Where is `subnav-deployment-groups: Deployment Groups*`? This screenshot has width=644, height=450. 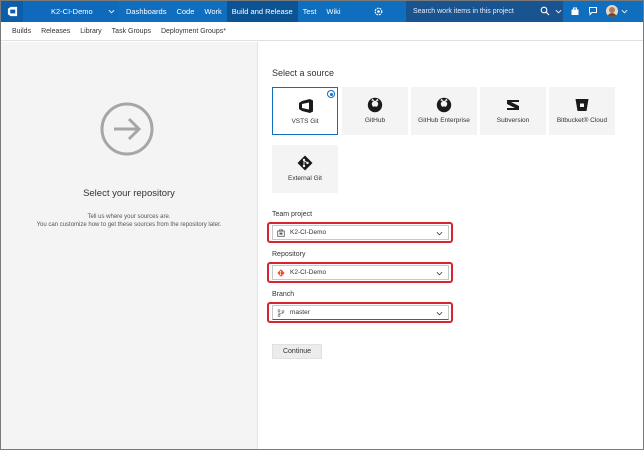 subnav-deployment-groups: Deployment Groups* is located at coordinates (193, 31).